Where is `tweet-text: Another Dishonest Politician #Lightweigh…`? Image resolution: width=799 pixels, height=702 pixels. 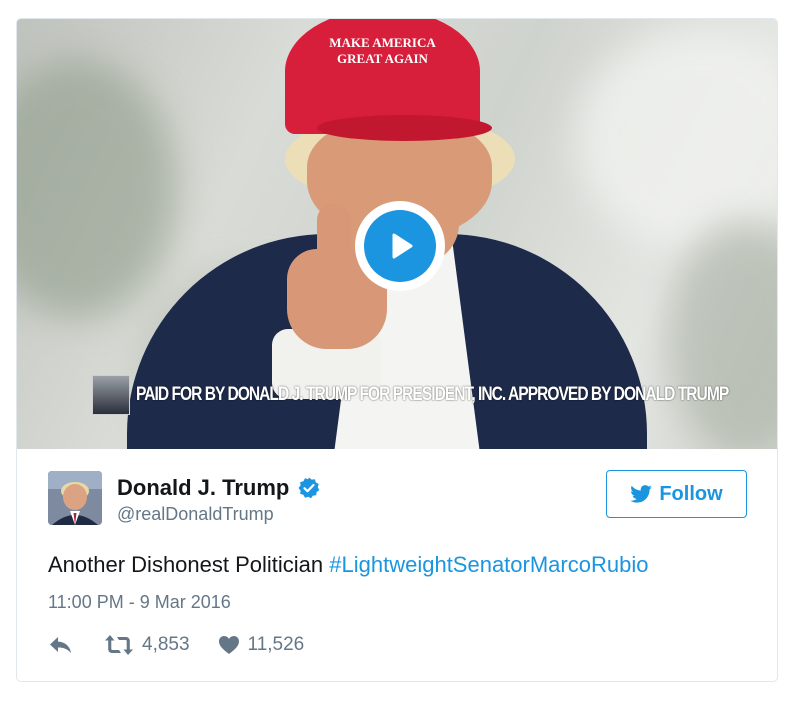
tweet-text: Another Dishonest Politician #Lightweigh… is located at coordinates (348, 565).